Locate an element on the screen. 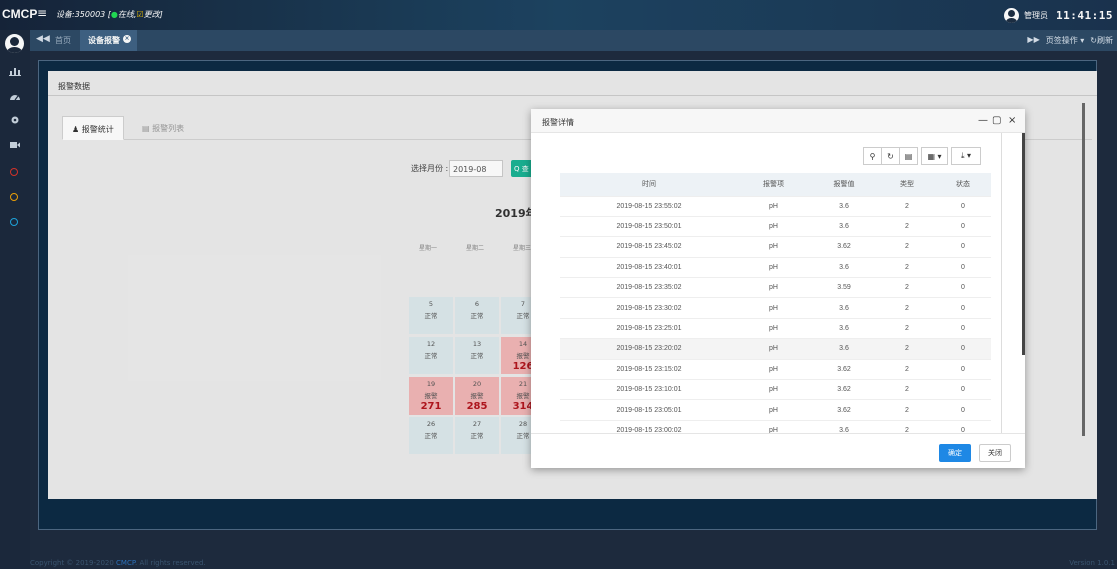 Image resolution: width=1117 pixels, height=569 pixels. table-row: 2019-08-15 23:30:02 pH 3.6 2 0 is located at coordinates (775, 308).